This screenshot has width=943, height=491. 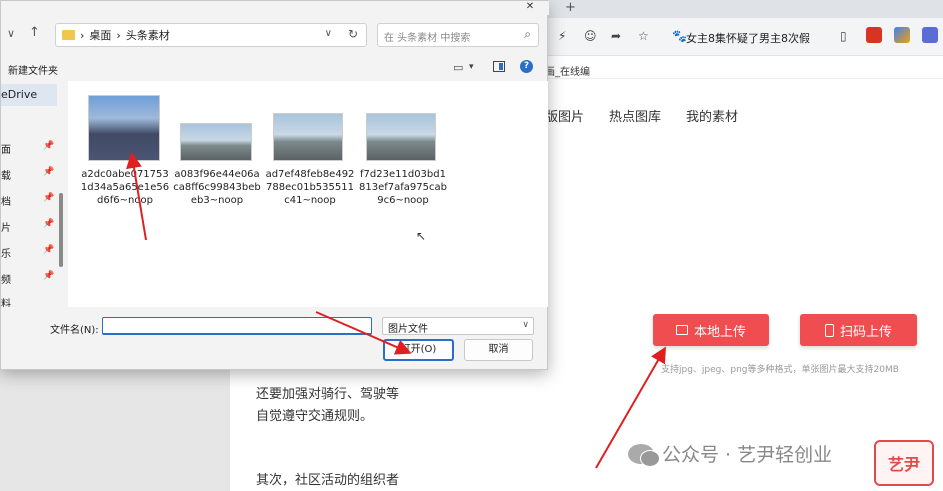 What do you see at coordinates (527, 34) in the screenshot?
I see `search-icon: ⌕` at bounding box center [527, 34].